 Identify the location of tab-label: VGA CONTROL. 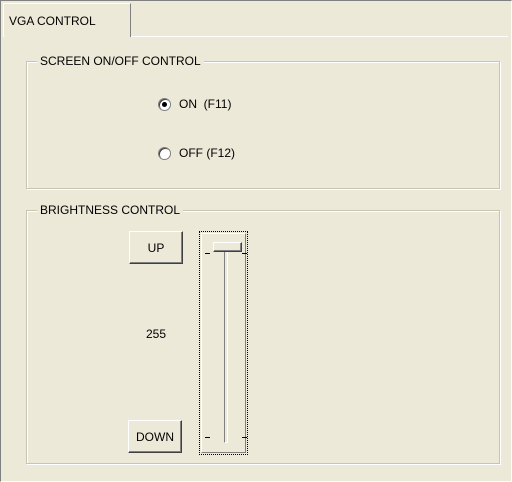
(52, 21).